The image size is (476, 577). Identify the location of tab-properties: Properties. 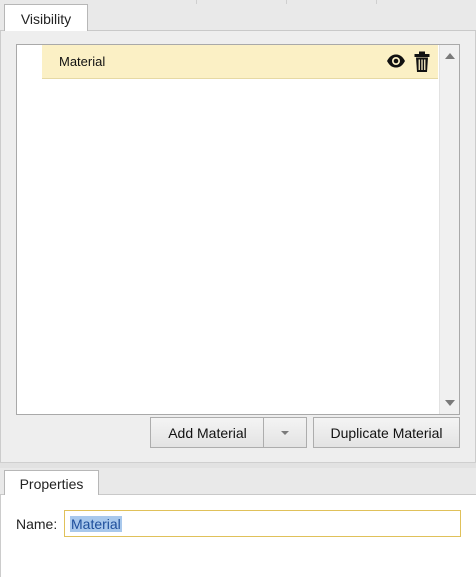
(51, 483).